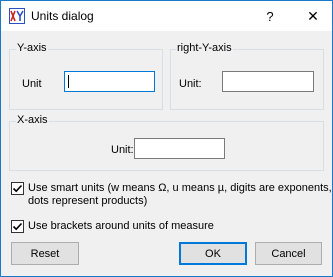 The image size is (333, 277). I want to click on app-logo-icon, so click(17, 16).